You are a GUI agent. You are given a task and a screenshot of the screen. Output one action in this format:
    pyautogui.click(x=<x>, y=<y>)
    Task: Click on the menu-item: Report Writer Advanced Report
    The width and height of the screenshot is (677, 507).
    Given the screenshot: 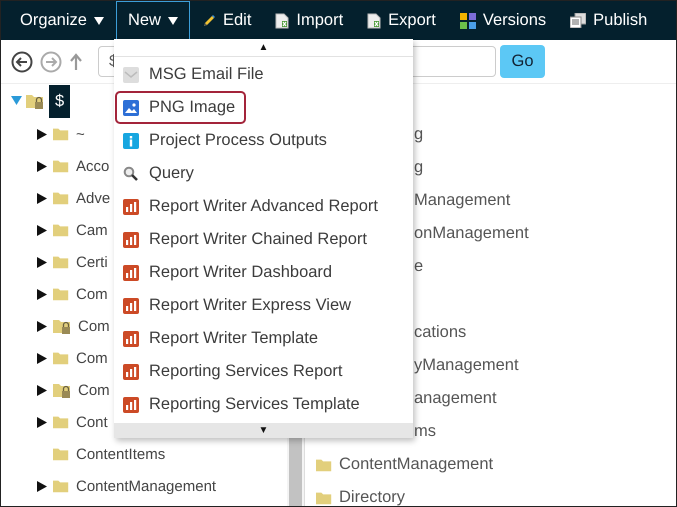 What is the action you would take?
    pyautogui.click(x=252, y=206)
    